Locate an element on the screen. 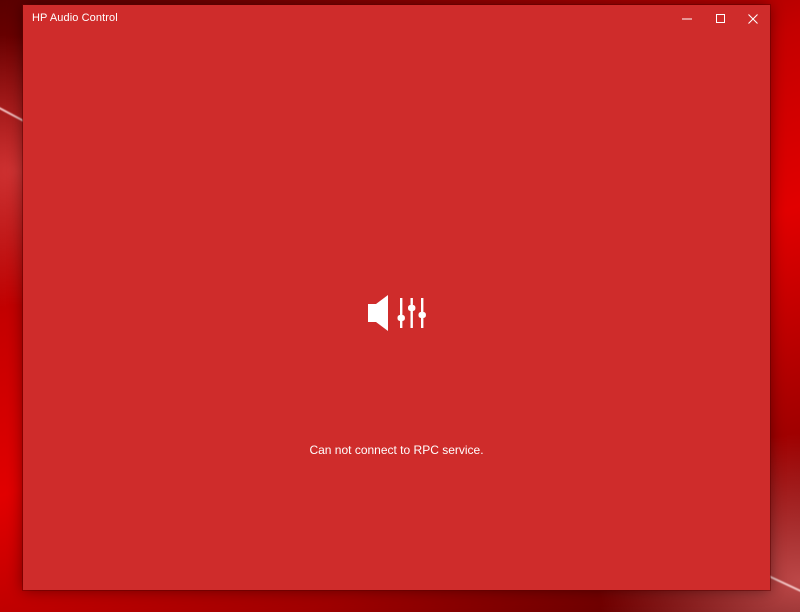 The height and width of the screenshot is (612, 800). close-button is located at coordinates (753, 18).